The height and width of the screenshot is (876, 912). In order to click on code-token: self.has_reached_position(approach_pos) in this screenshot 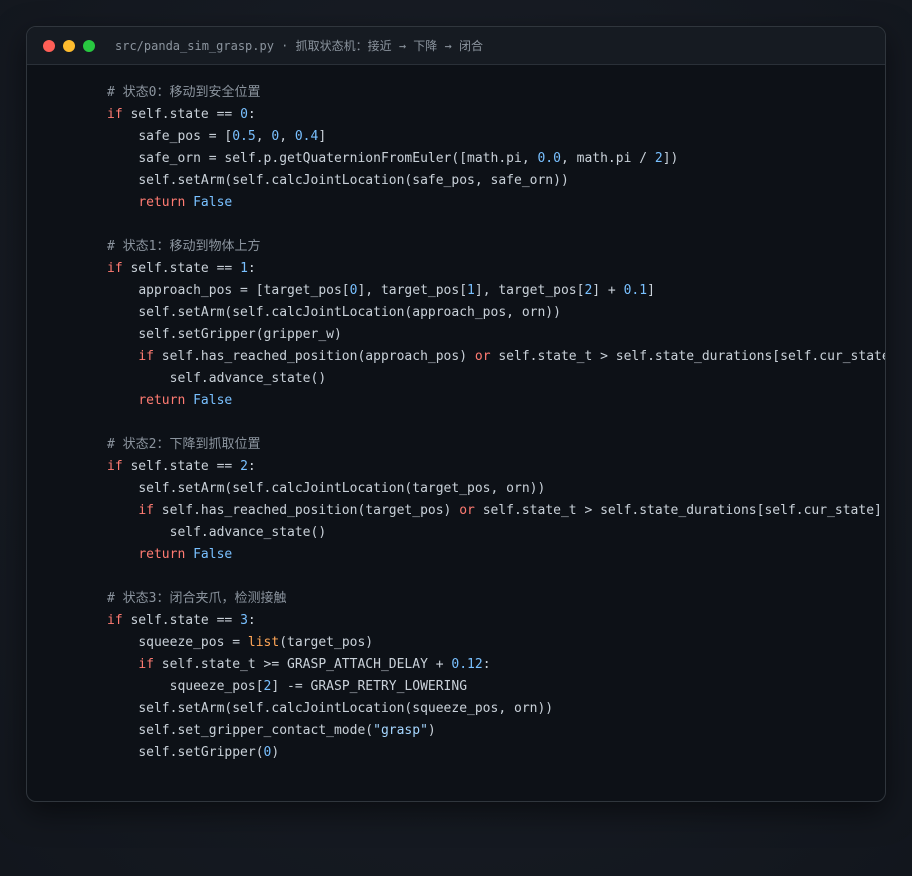, I will do `click(314, 356)`.